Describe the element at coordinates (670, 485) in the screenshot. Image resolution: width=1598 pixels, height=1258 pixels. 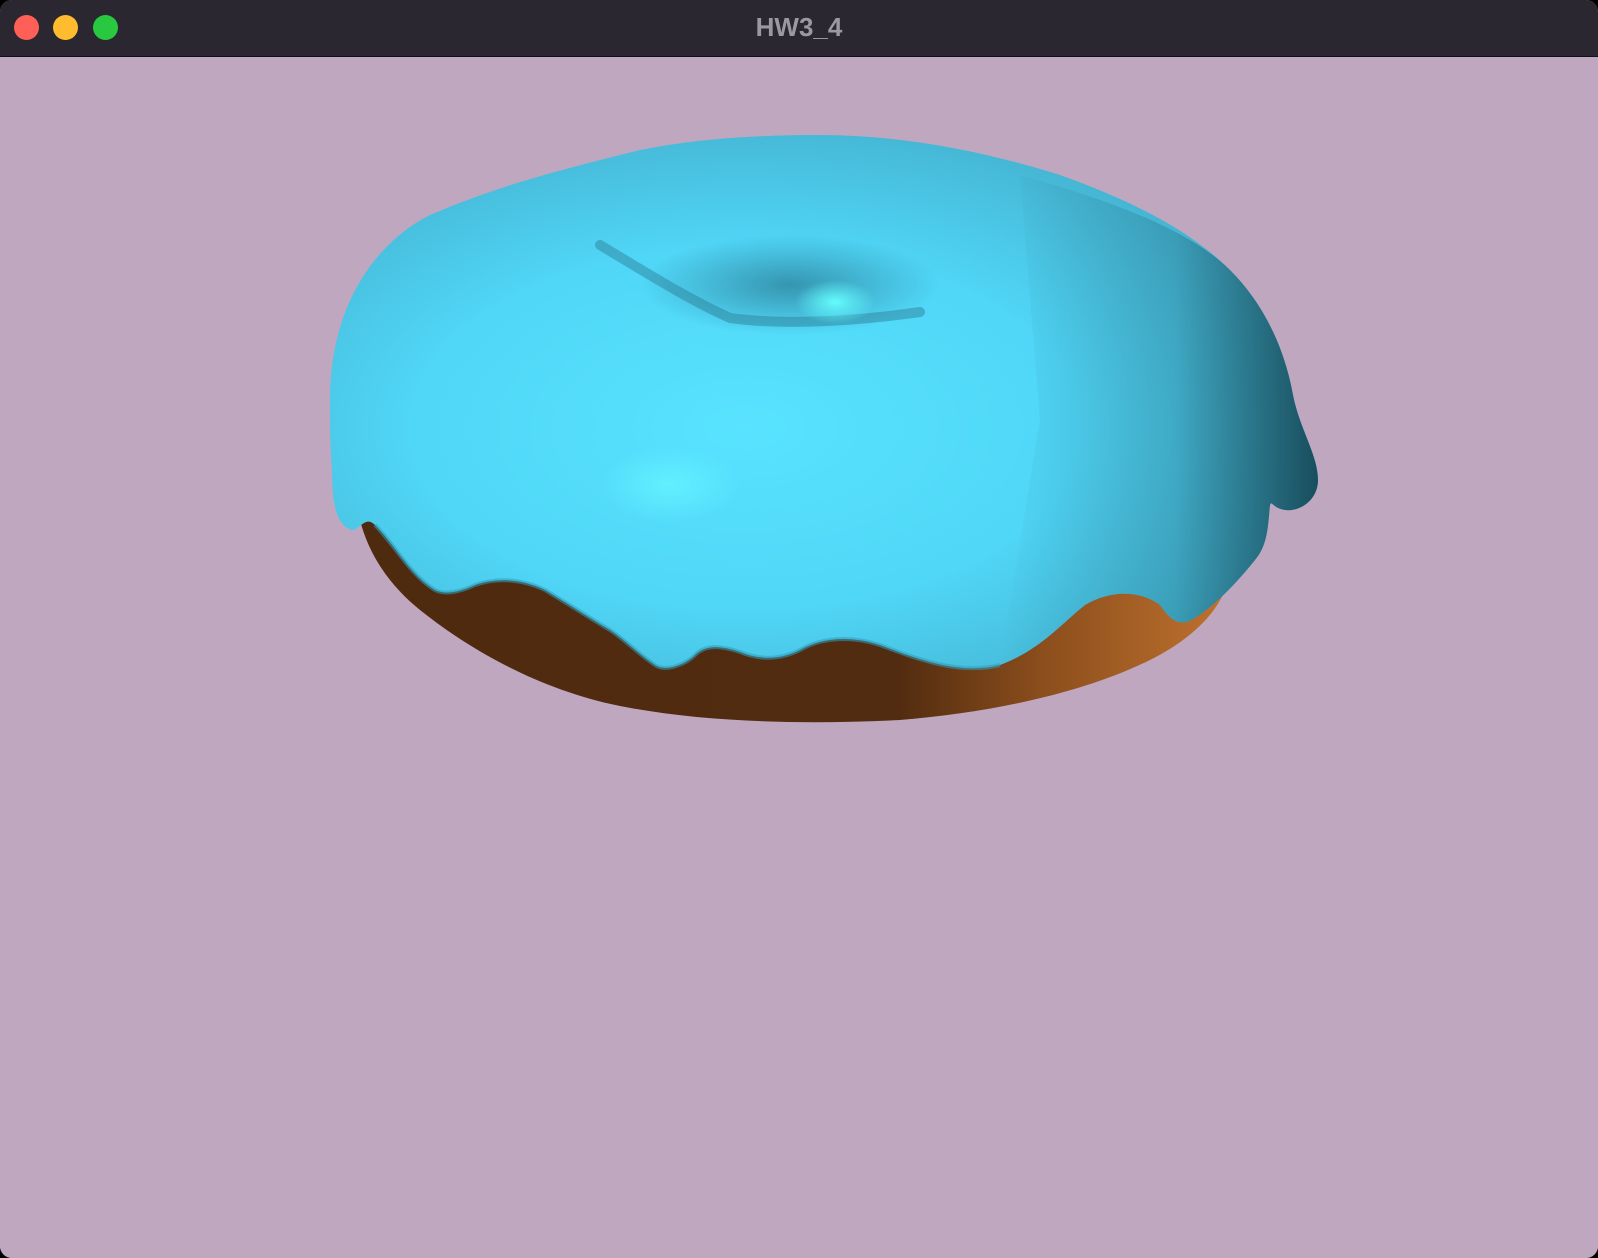
I see `icing-highlight-front` at that location.